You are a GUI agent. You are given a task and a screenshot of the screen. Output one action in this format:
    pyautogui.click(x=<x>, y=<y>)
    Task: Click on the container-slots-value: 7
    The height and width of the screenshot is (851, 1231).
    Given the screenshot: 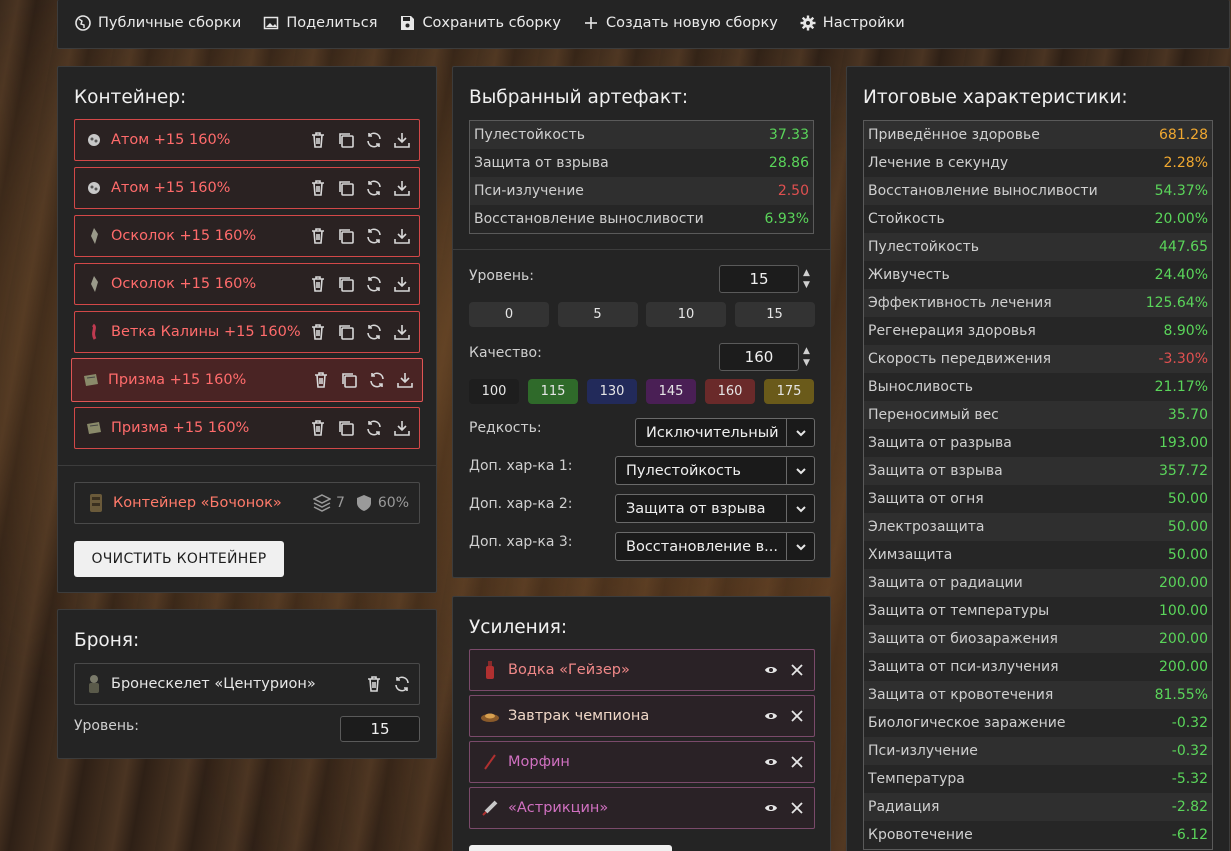 What is the action you would take?
    pyautogui.click(x=340, y=503)
    